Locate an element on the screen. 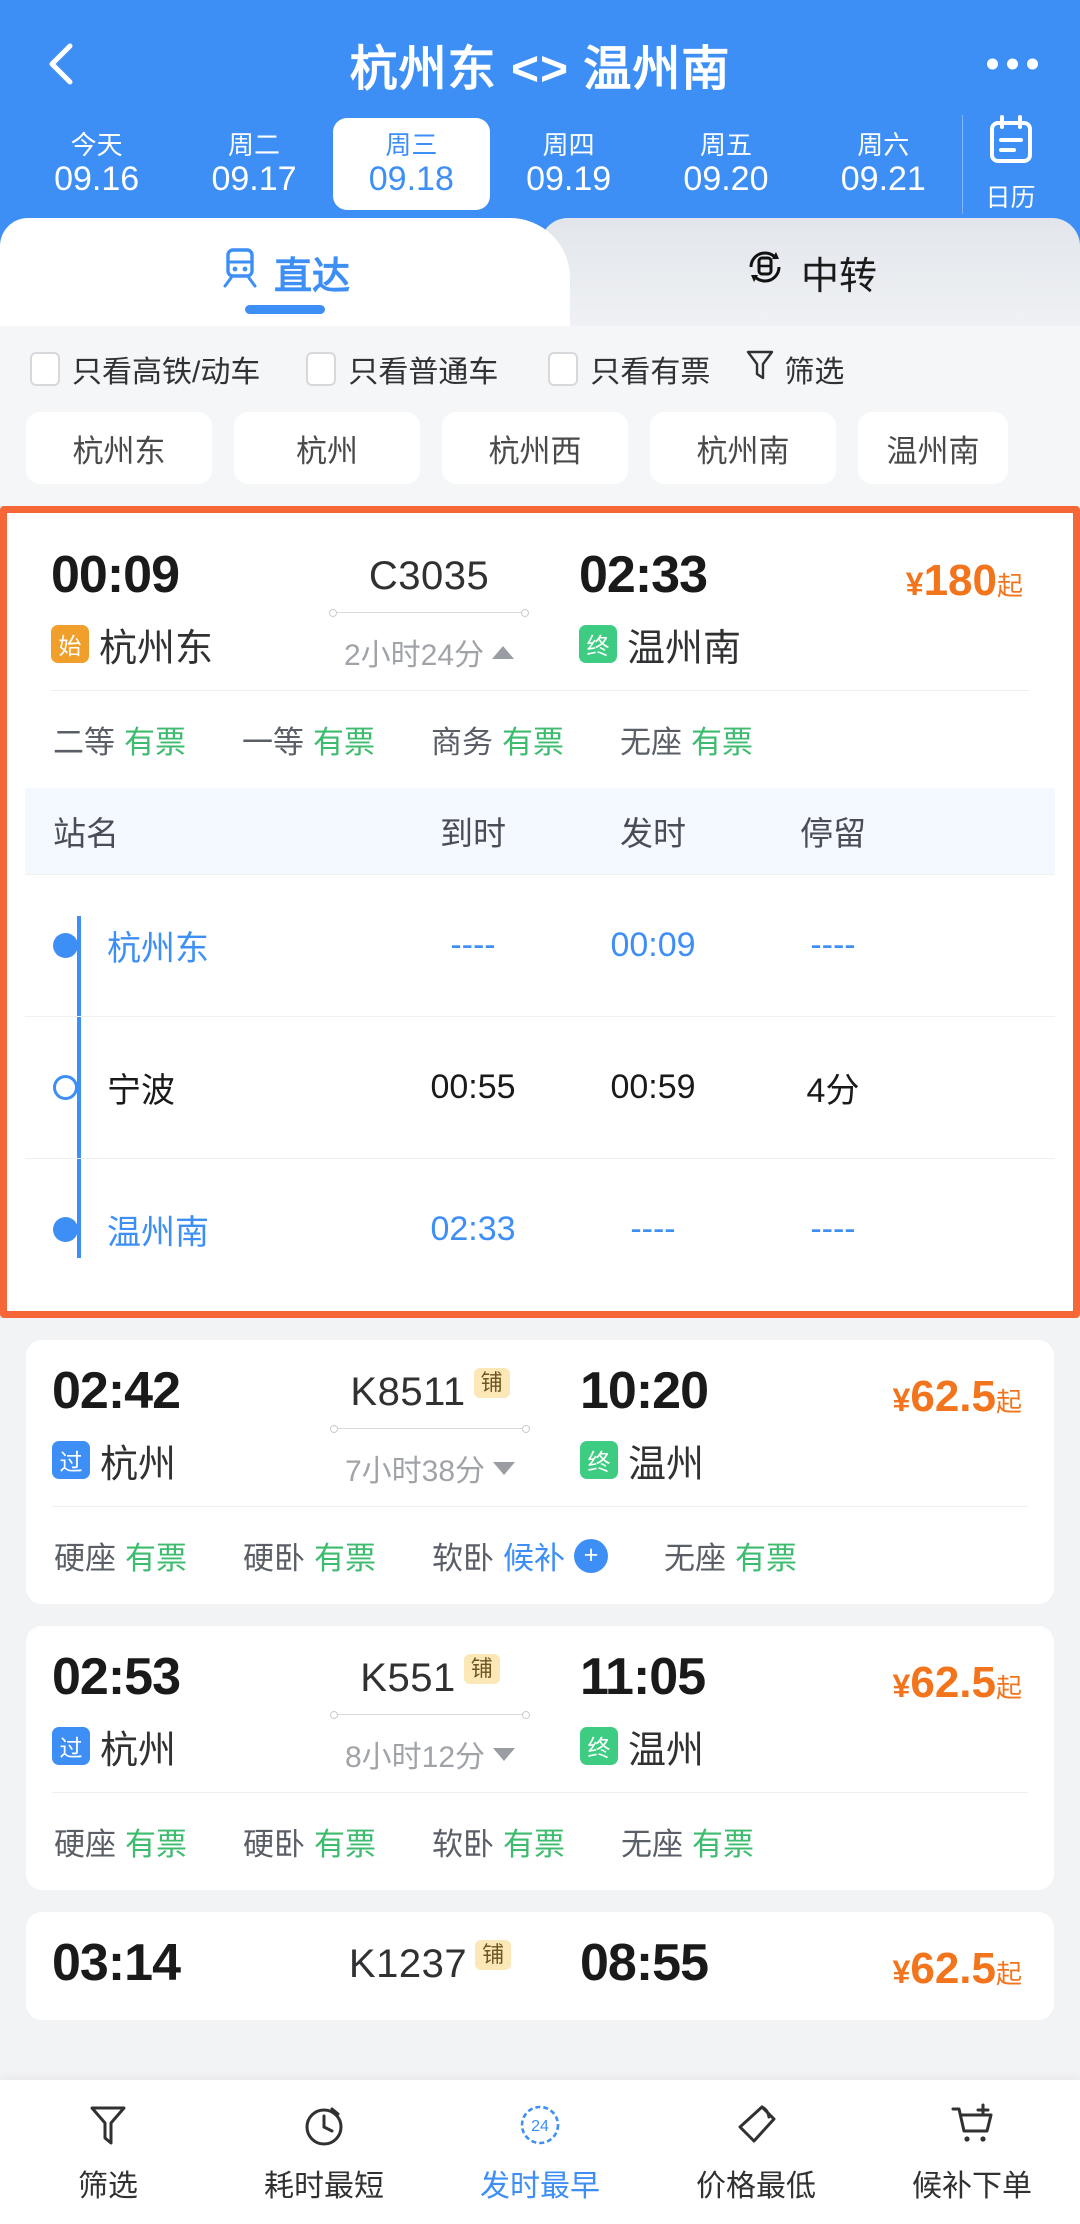  app-header: 杭州东 <> 温州南 今天 09.16 周二 09.17 周三 09.18 周四 is located at coordinates (540, 109).